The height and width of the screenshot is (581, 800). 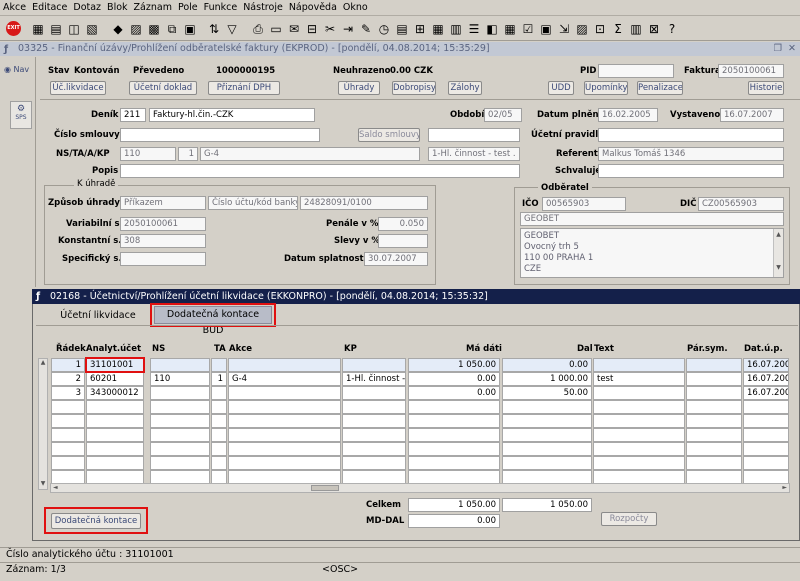 I want to click on sps-button: ⚙ SPS, so click(x=21, y=115).